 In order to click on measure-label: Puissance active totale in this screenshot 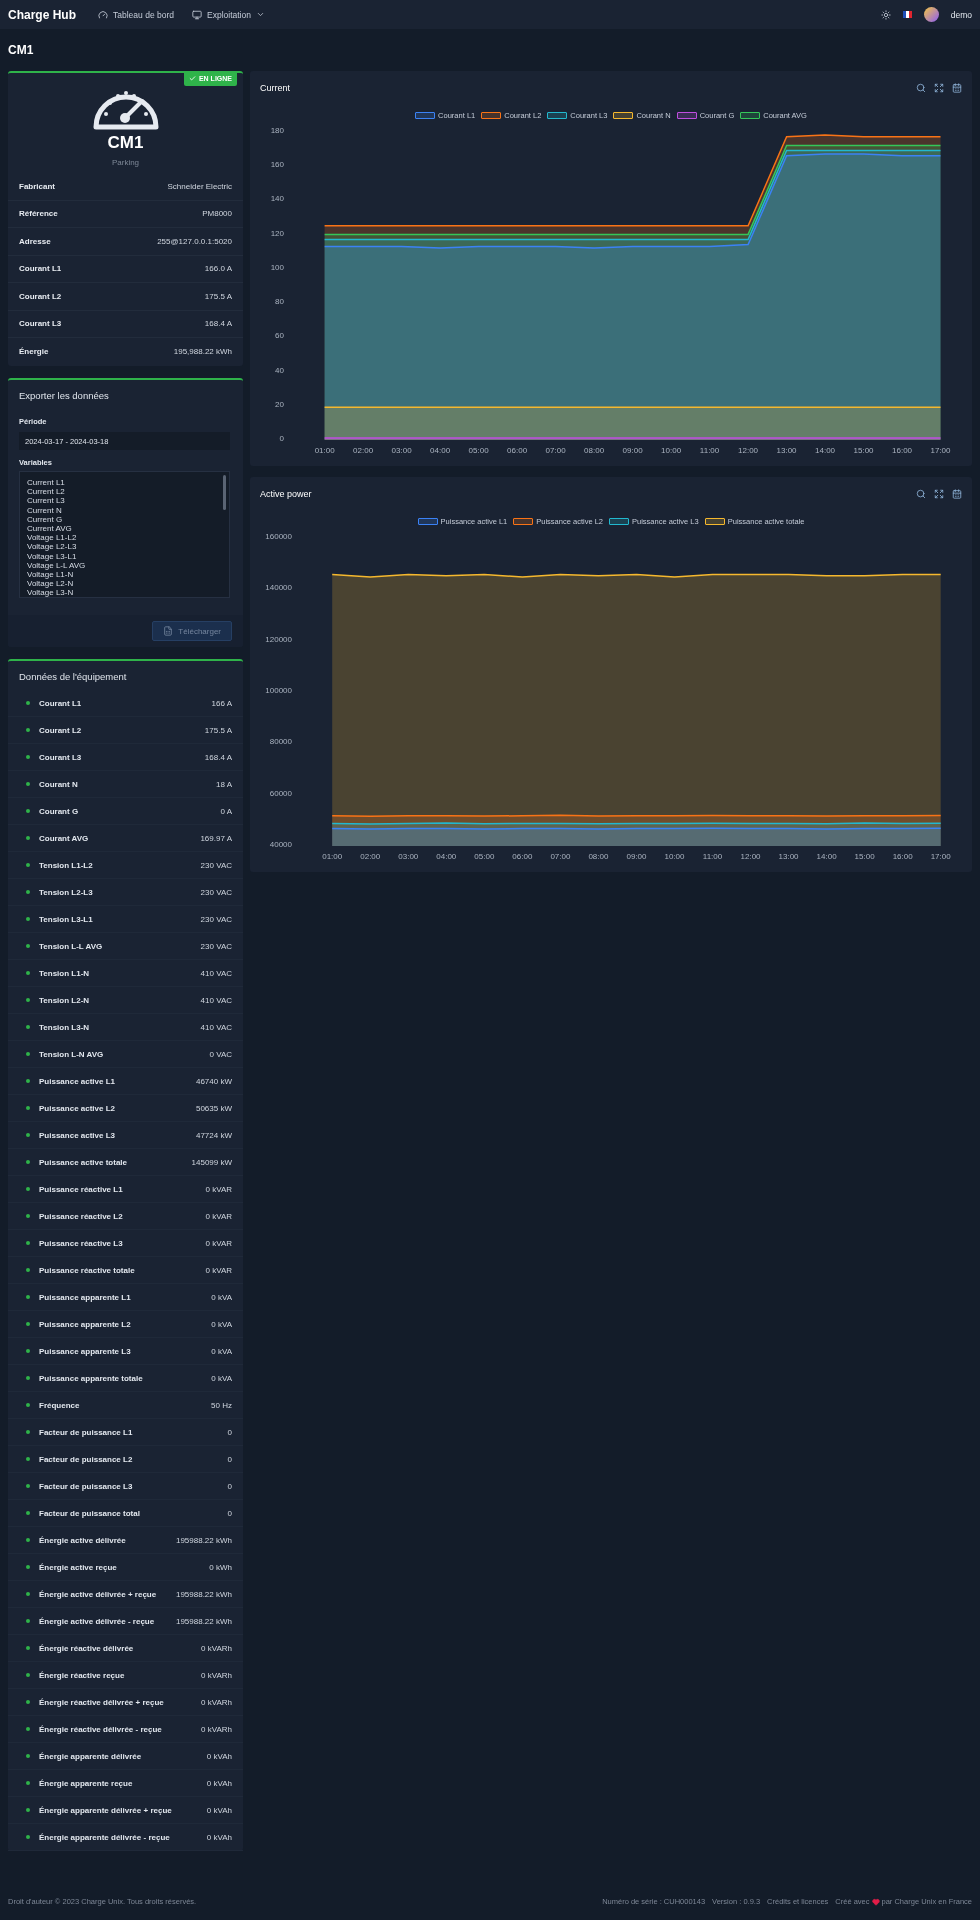, I will do `click(83, 1162)`.